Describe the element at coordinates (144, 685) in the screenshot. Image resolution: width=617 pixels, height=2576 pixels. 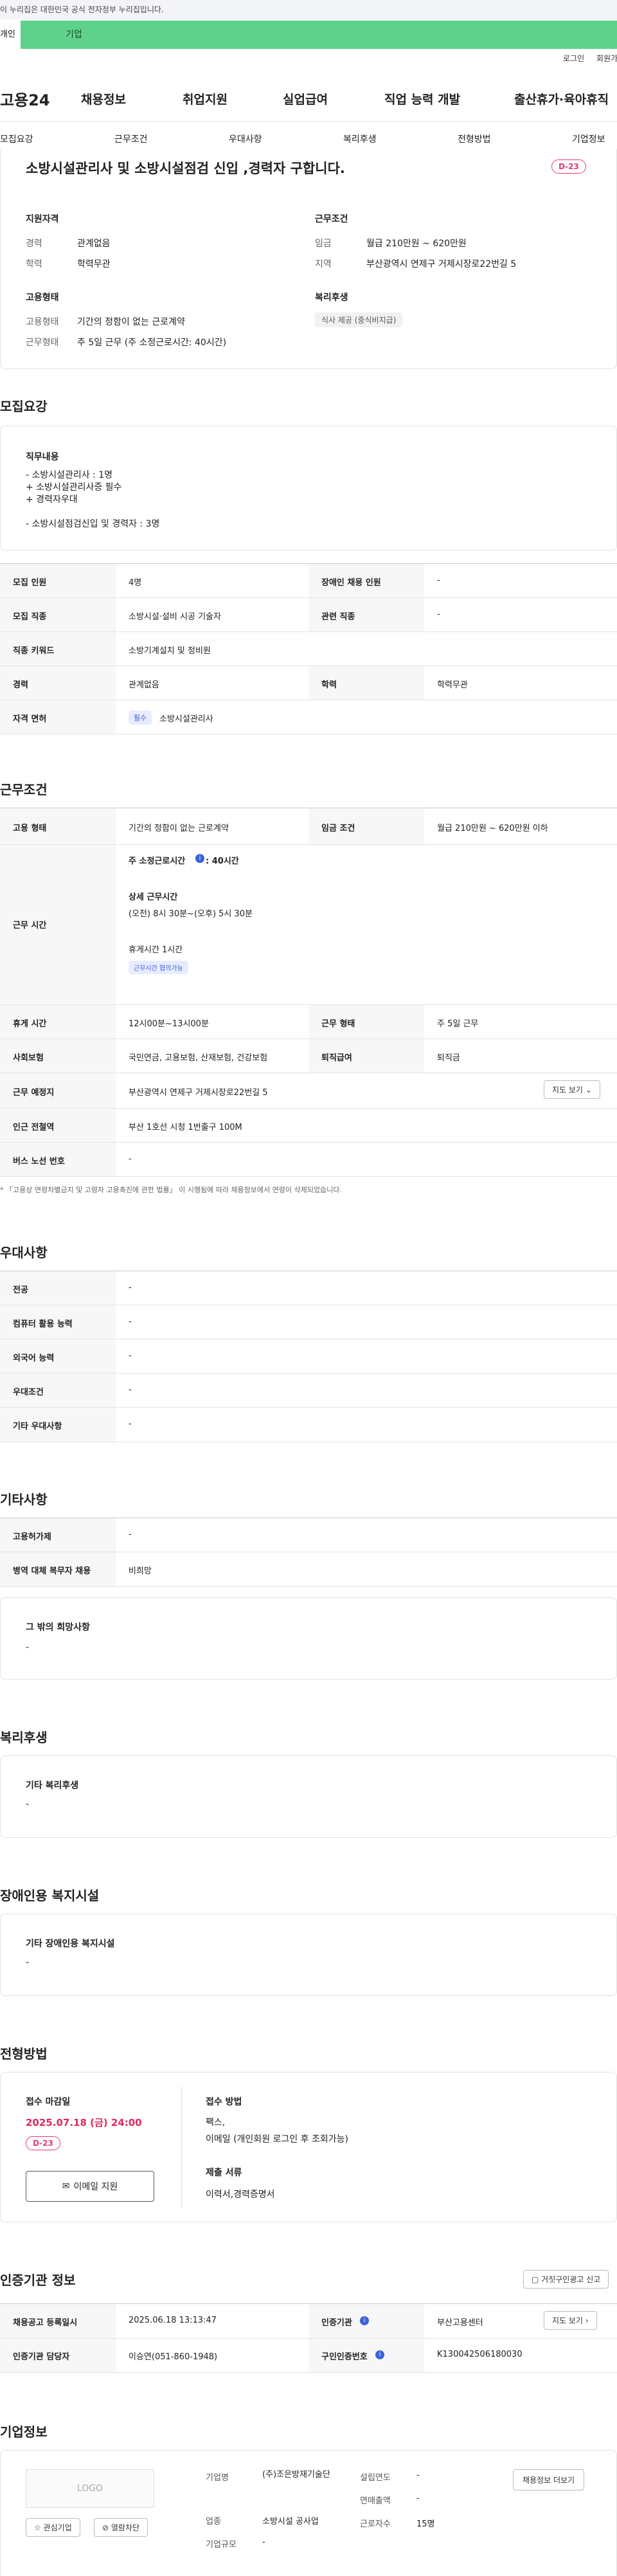
I see `recruit-value-career: 관계없음` at that location.